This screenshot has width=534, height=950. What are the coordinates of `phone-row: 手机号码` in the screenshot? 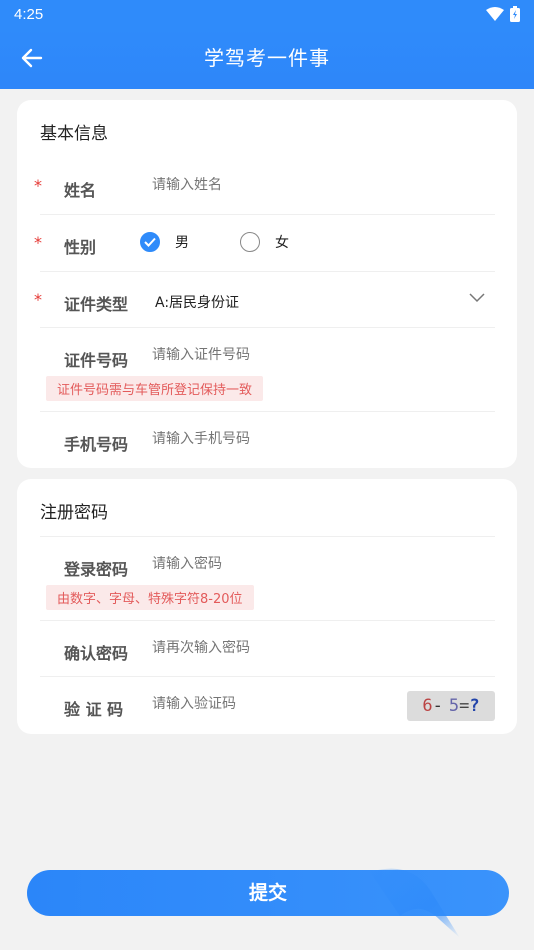 It's located at (267, 440).